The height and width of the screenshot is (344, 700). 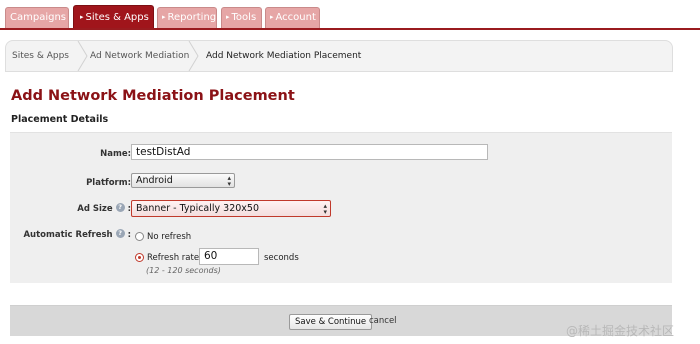 I want to click on label-colon: :, so click(x=129, y=235).